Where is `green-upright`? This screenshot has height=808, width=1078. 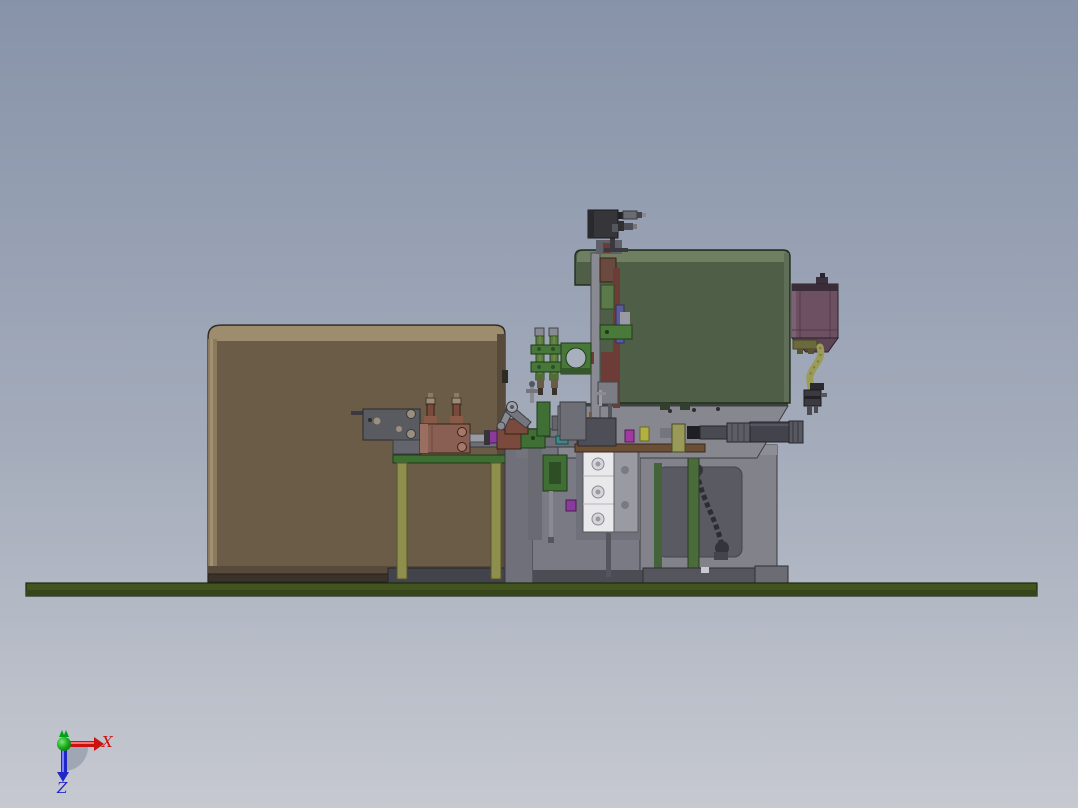
green-upright is located at coordinates (543, 419).